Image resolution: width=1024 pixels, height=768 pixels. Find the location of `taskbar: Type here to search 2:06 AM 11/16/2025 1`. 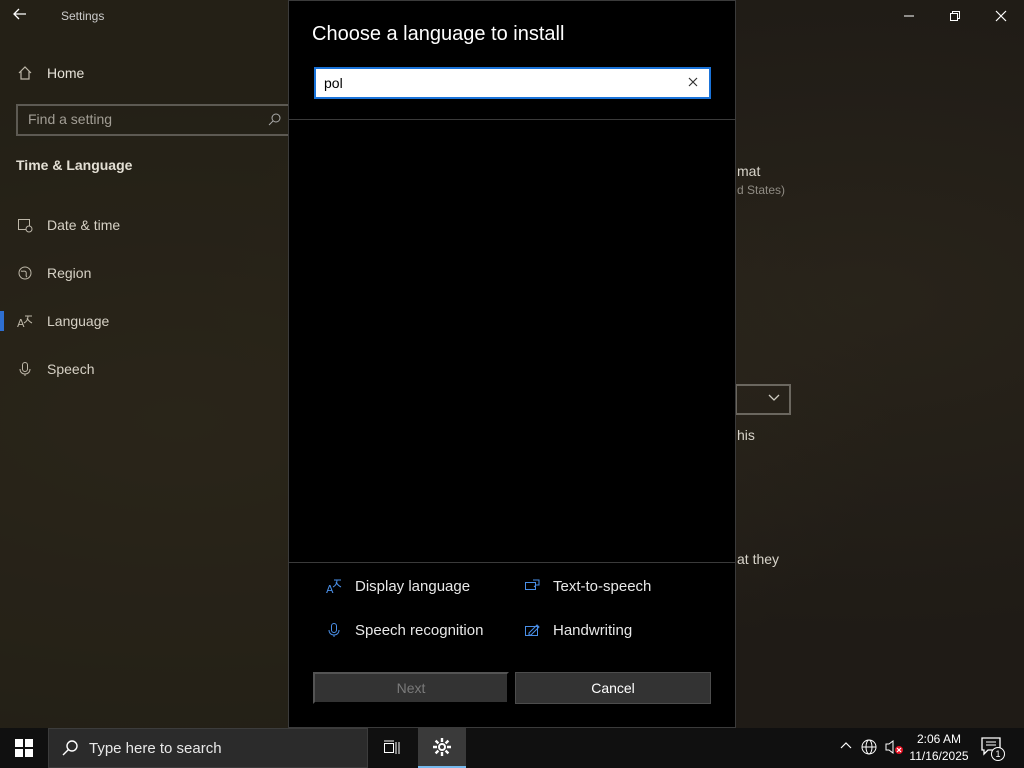

taskbar: Type here to search 2:06 AM 11/16/2025 1 is located at coordinates (512, 748).